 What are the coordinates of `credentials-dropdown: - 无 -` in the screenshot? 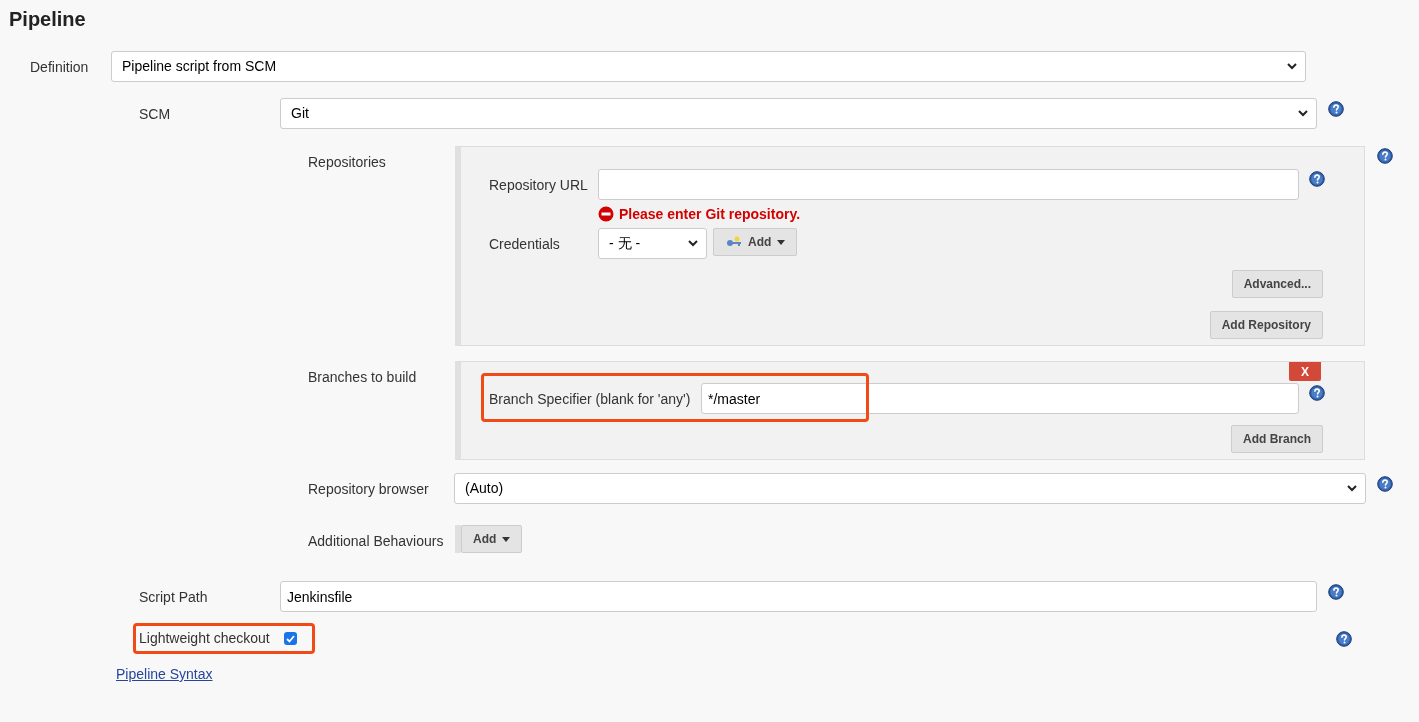 It's located at (652, 243).